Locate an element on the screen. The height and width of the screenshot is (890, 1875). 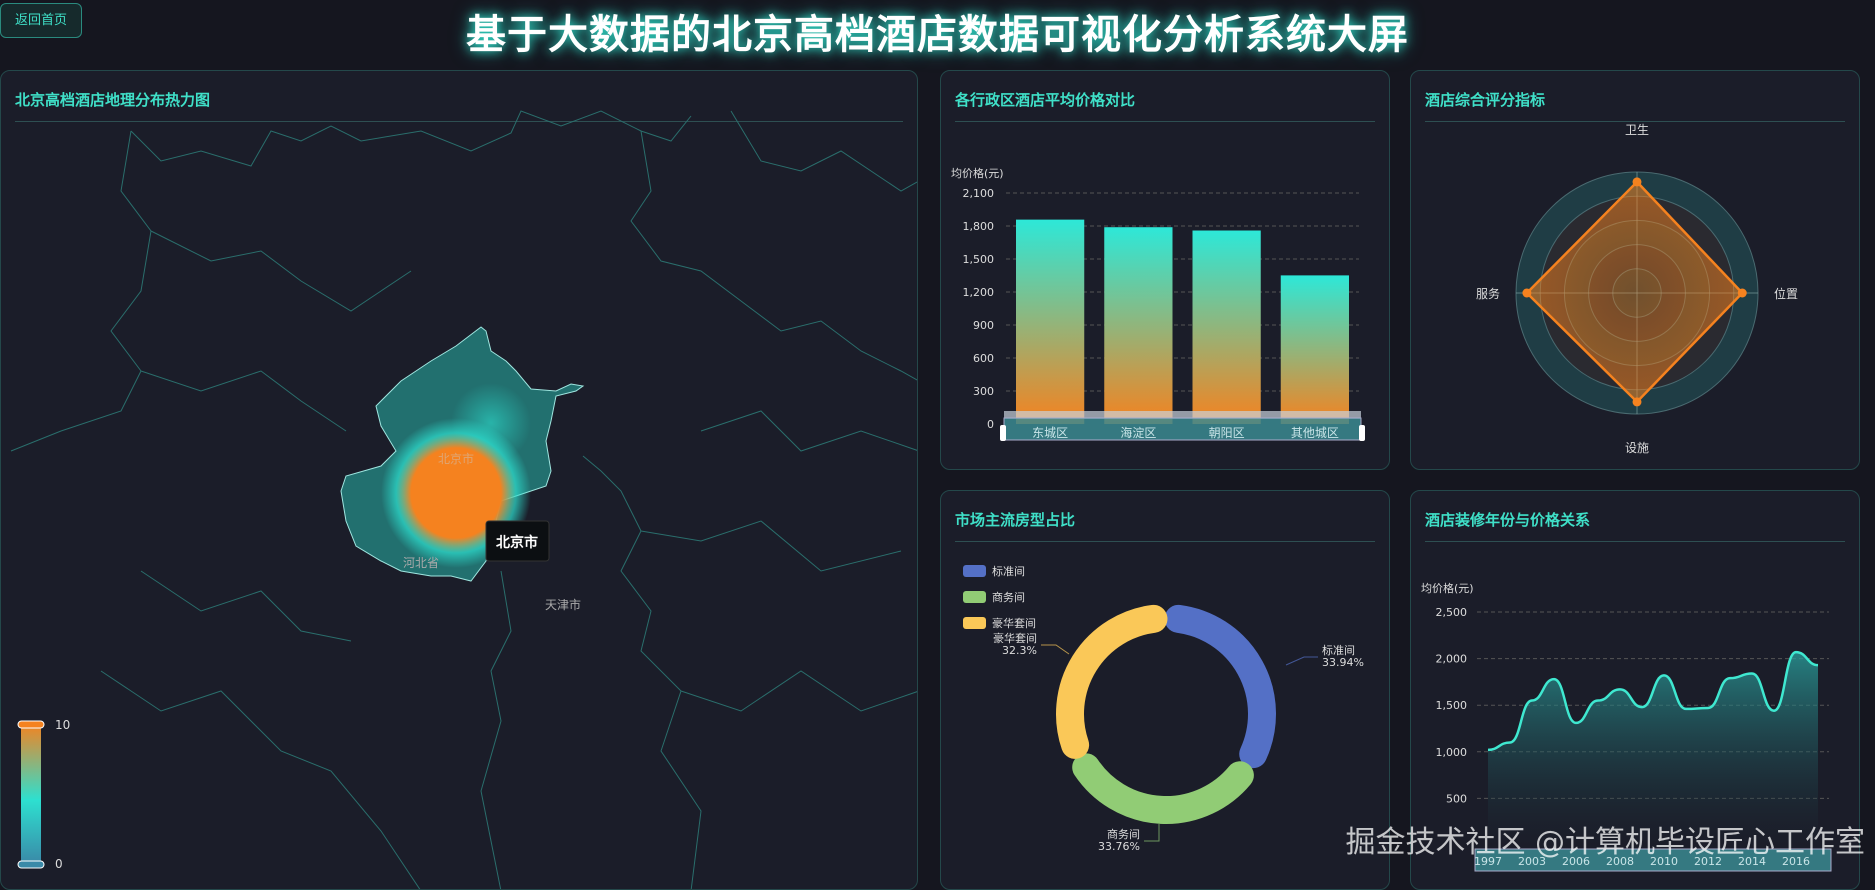
slice-name-label: 标准间 is located at coordinates (1338, 650).